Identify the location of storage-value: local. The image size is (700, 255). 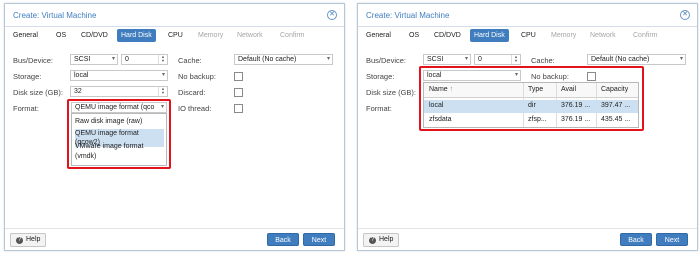
(81, 75).